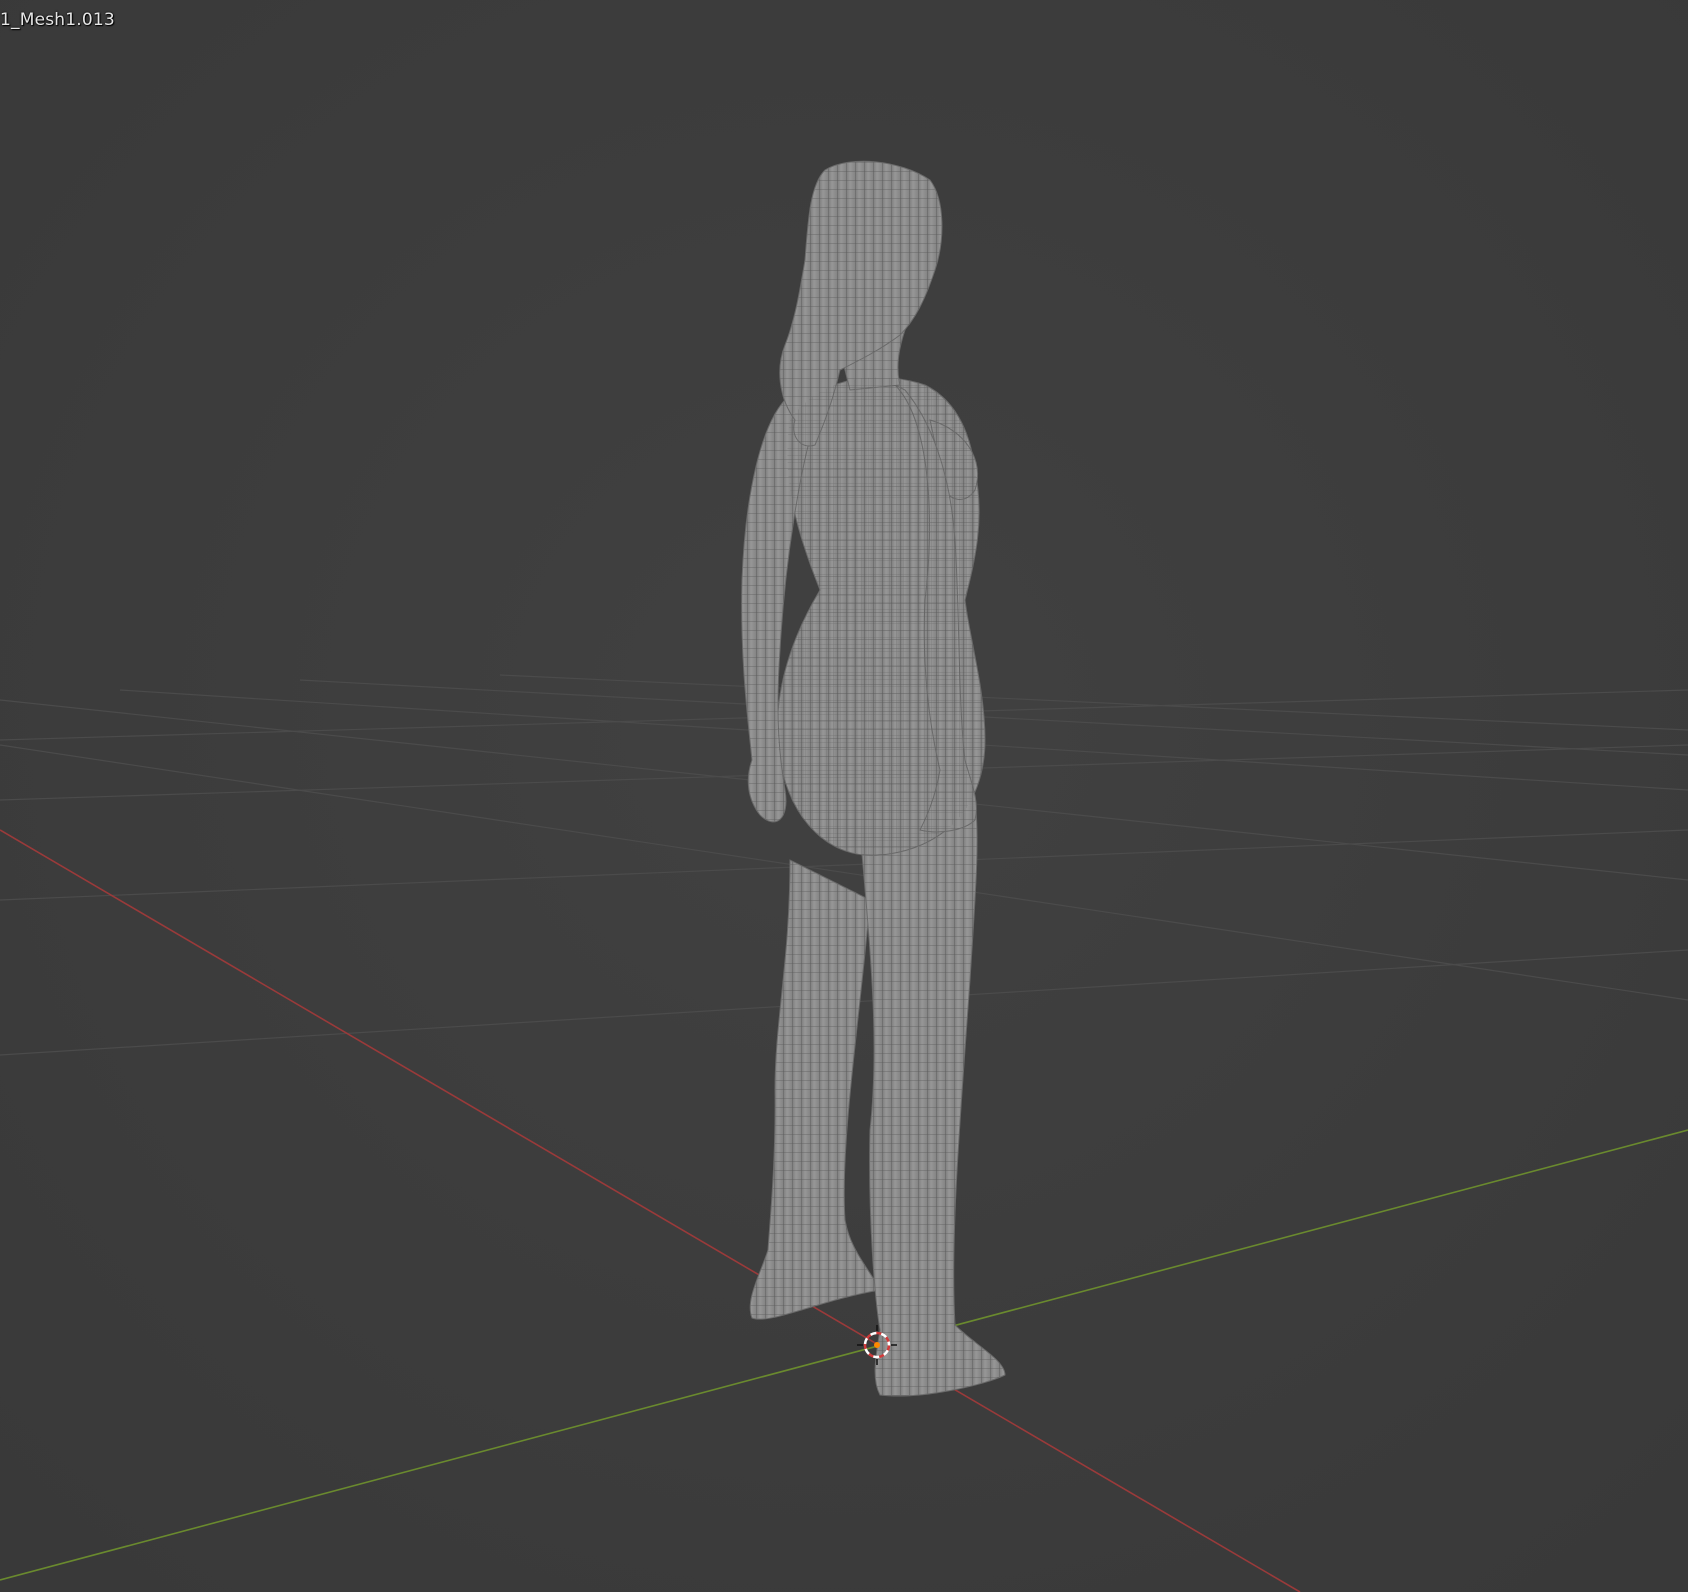 This screenshot has height=1592, width=1688. Describe the element at coordinates (881, 616) in the screenshot. I see `mesh-wire-overlay` at that location.